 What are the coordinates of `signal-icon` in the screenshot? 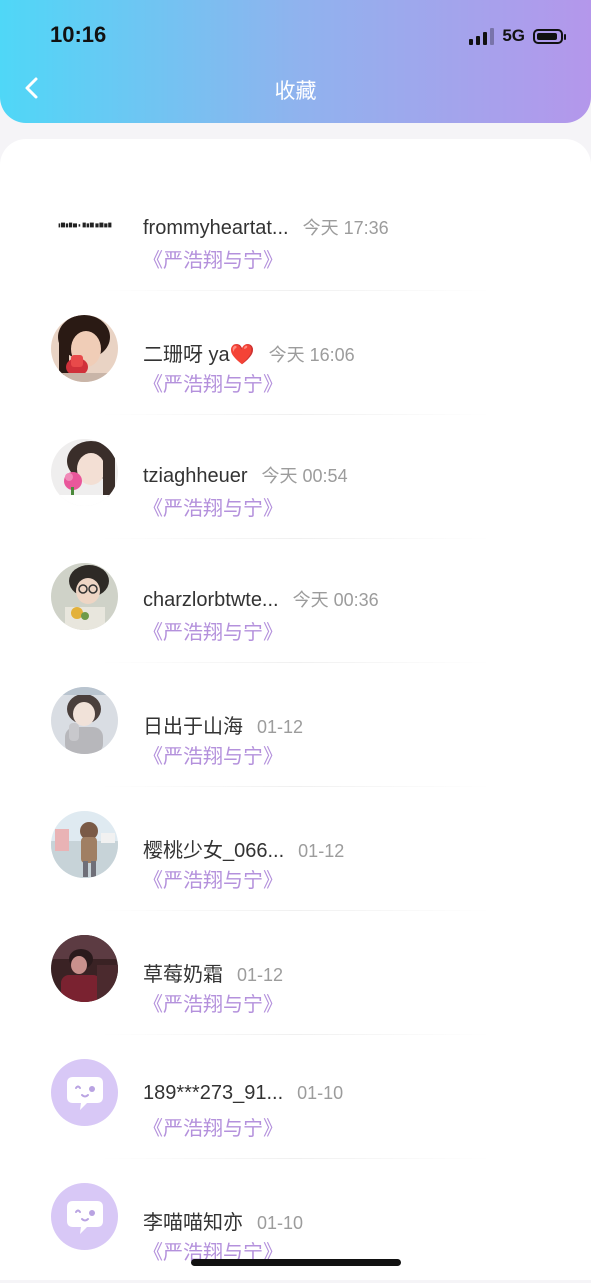 It's located at (482, 36).